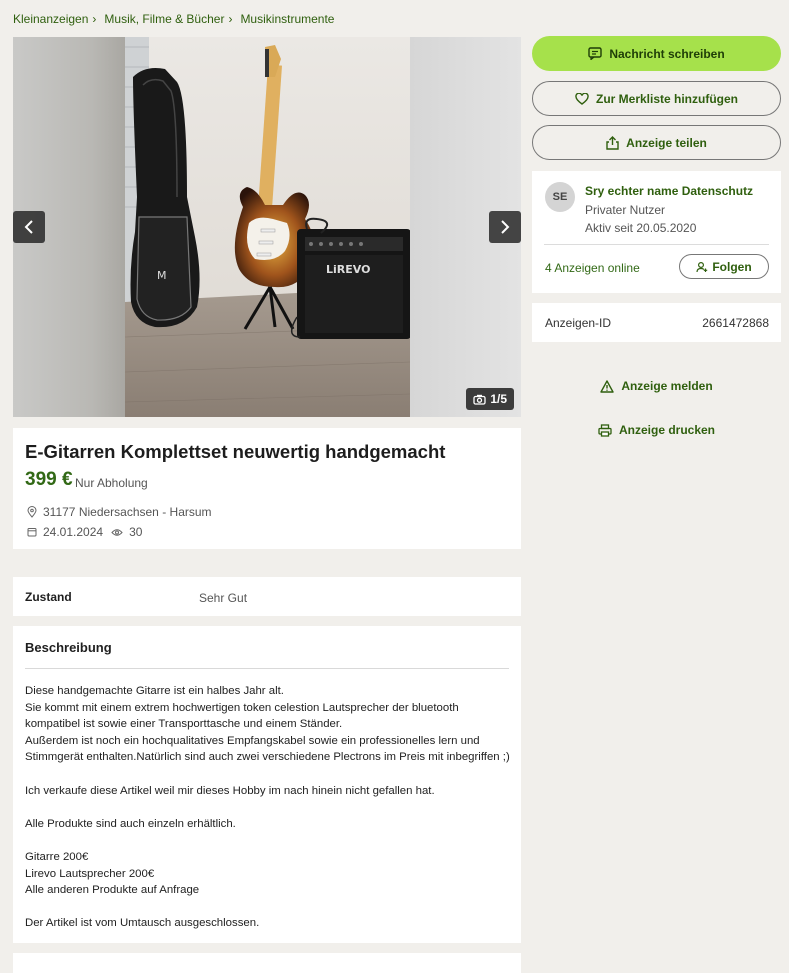 The height and width of the screenshot is (973, 789). What do you see at coordinates (612, 142) in the screenshot?
I see `share-icon` at bounding box center [612, 142].